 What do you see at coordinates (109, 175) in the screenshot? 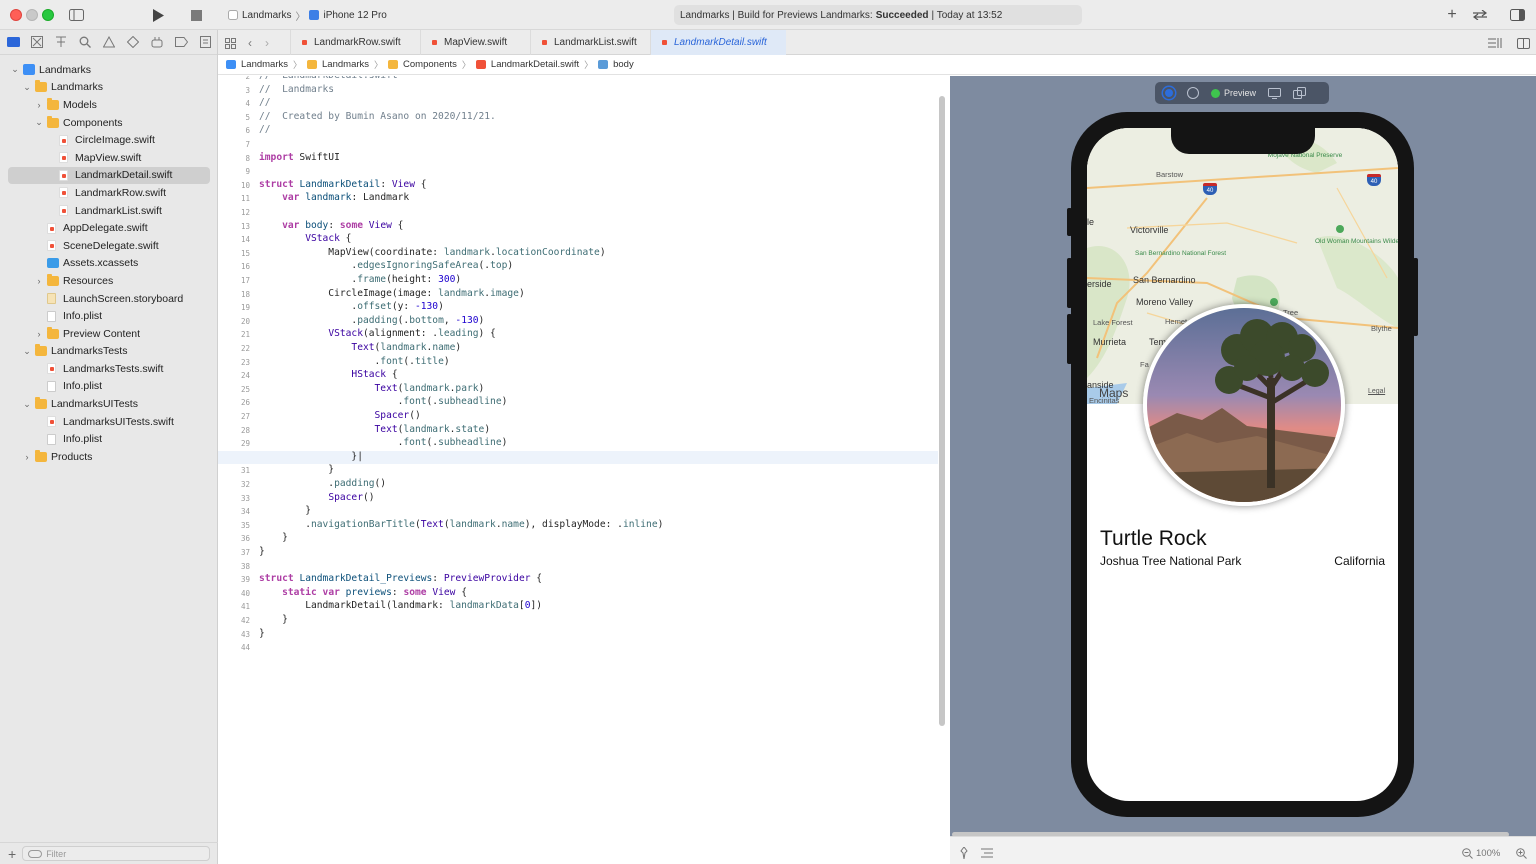
I see `navigator-item: LandmarkDetail.swift` at bounding box center [109, 175].